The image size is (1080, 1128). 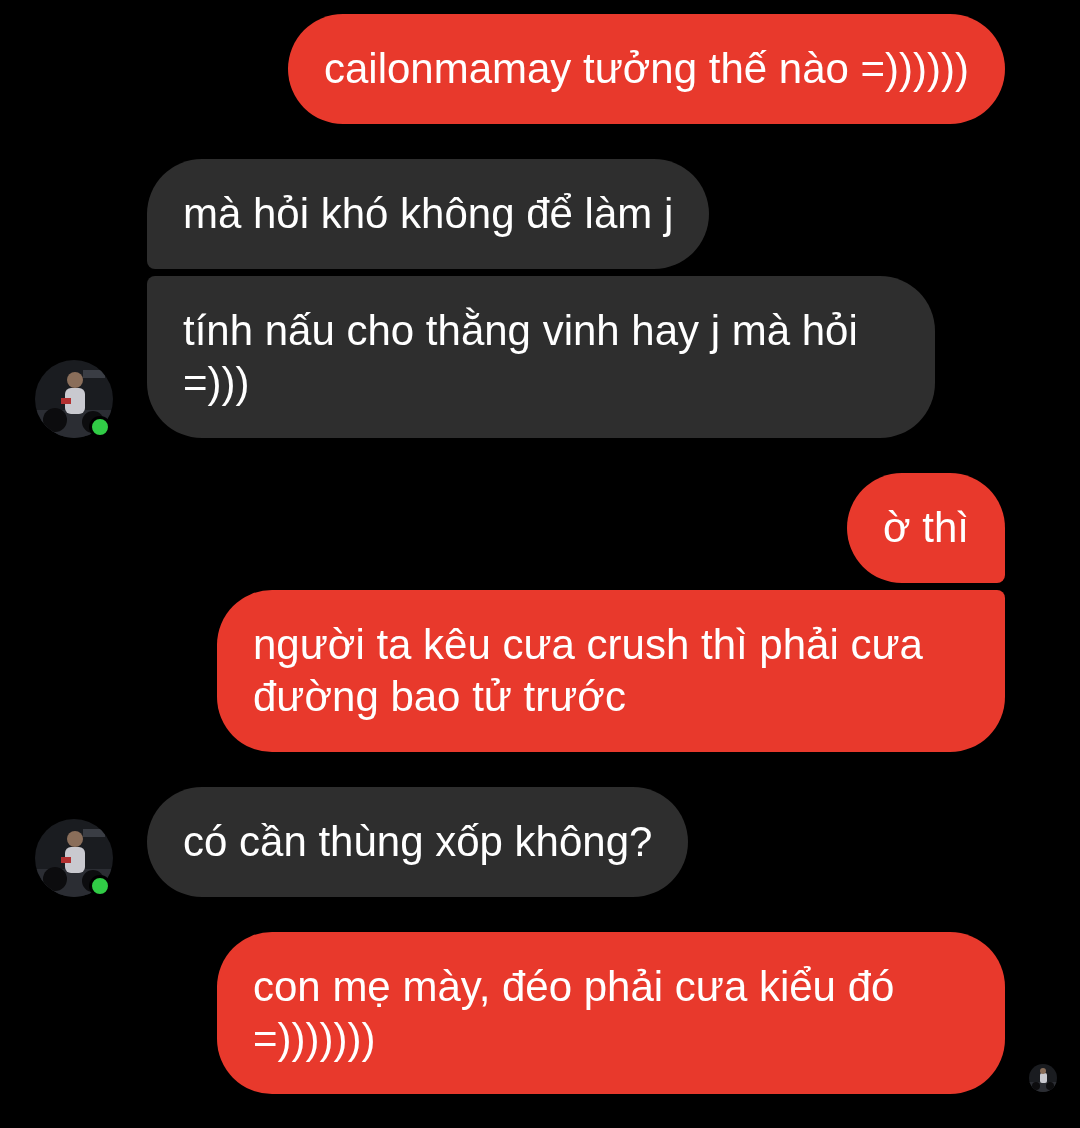 What do you see at coordinates (541, 357) in the screenshot?
I see `message-bubble: tính nấu cho thằng vinh hay j mà hỏi =)))` at bounding box center [541, 357].